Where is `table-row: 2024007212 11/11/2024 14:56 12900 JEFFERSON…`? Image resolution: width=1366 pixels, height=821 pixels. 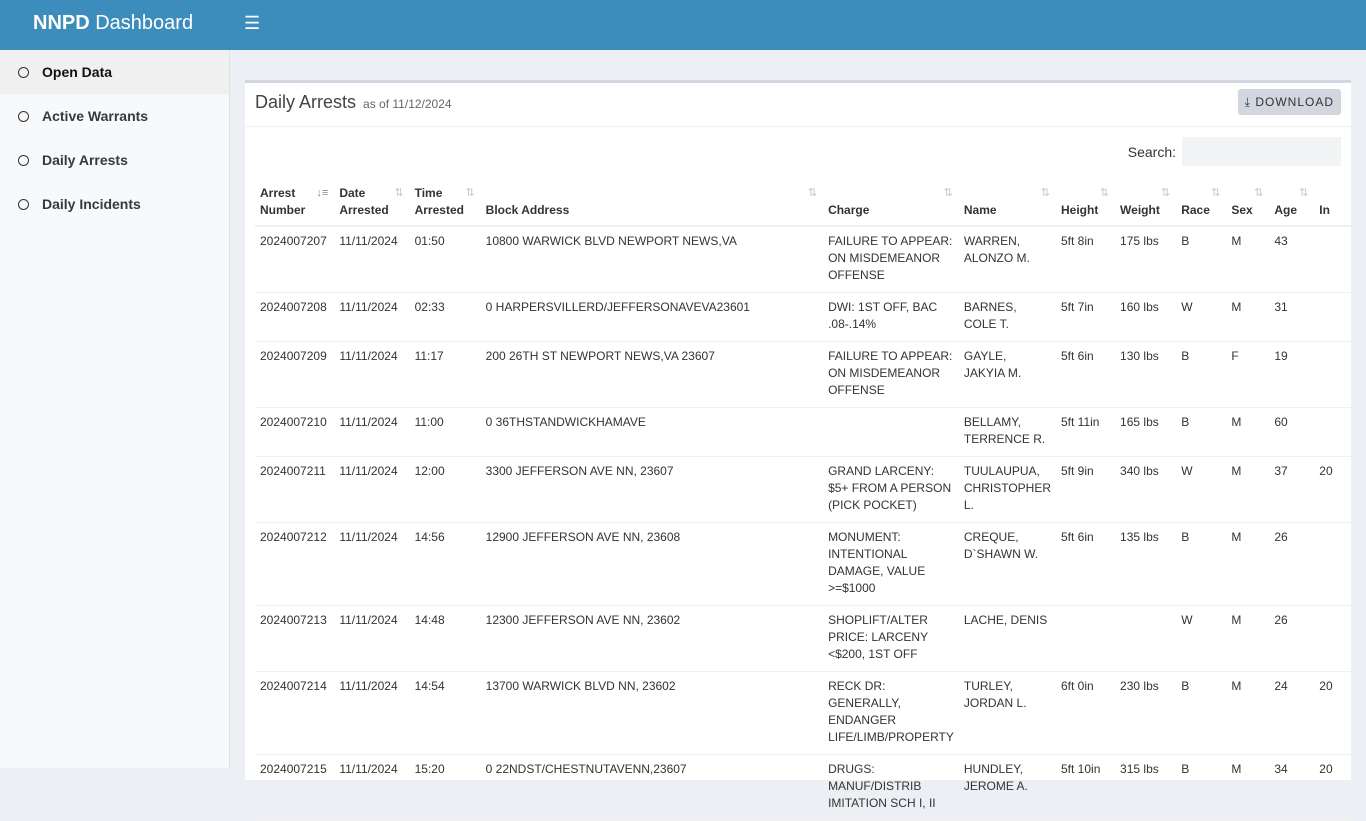 table-row: 2024007212 11/11/2024 14:56 12900 JEFFERSON… is located at coordinates (803, 564).